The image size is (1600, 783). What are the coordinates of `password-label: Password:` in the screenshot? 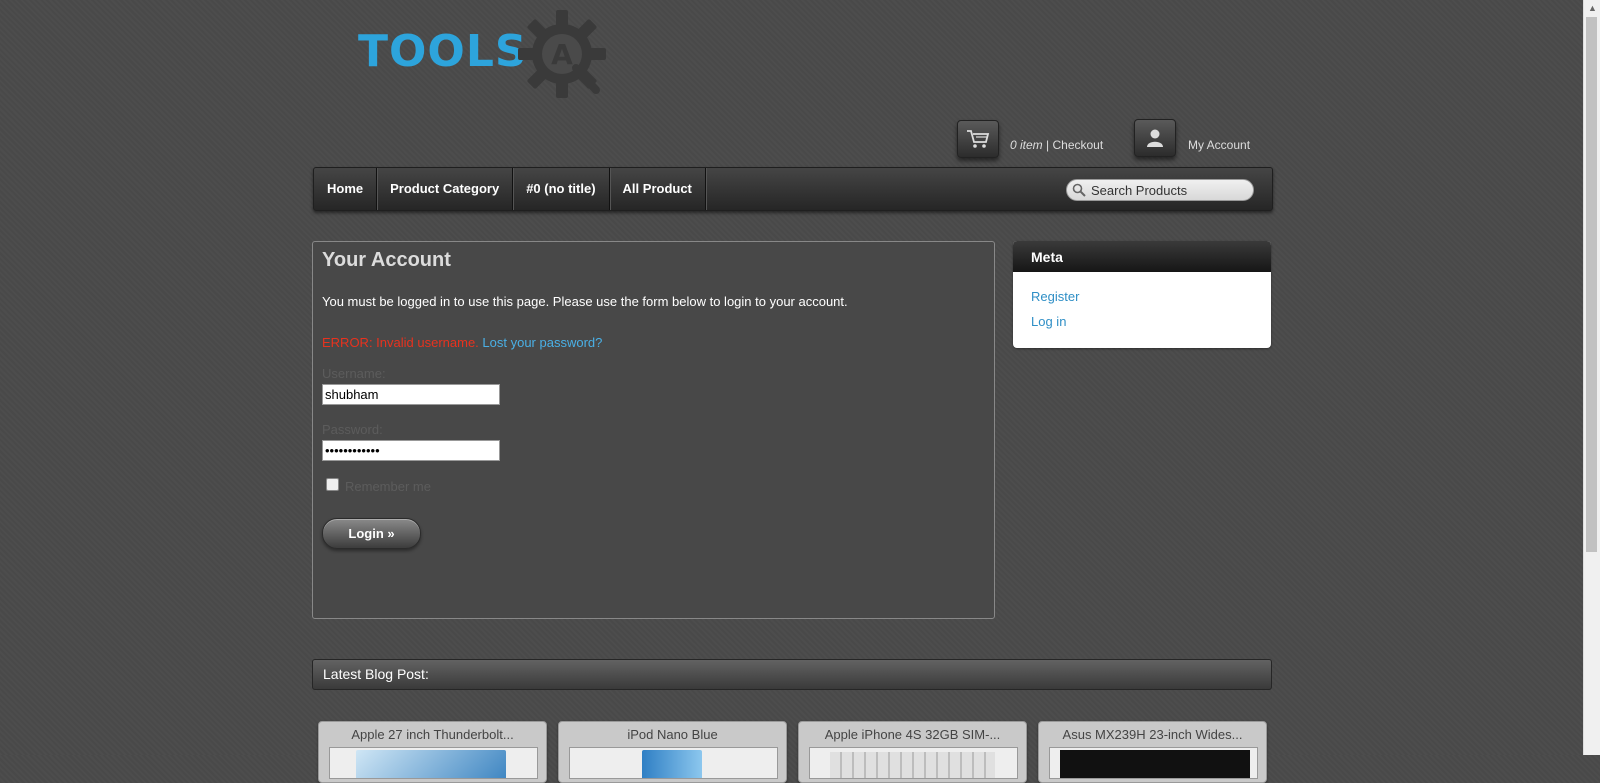 It's located at (352, 429).